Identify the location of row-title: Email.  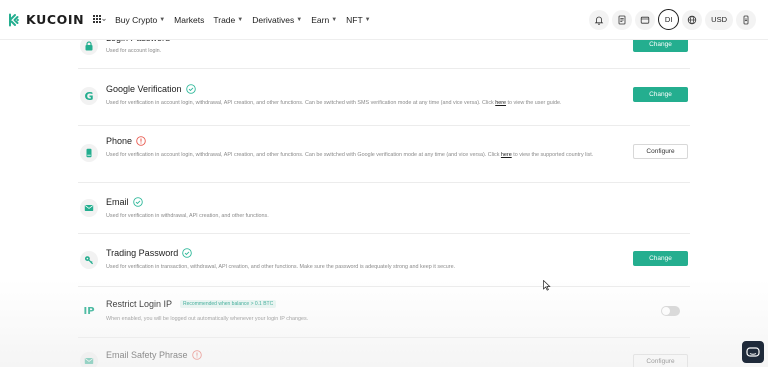
(124, 202).